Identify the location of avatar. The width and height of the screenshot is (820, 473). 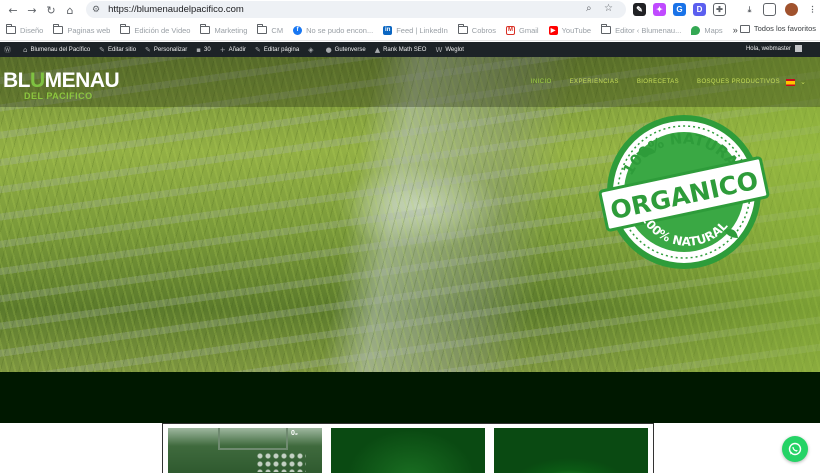
(798, 48).